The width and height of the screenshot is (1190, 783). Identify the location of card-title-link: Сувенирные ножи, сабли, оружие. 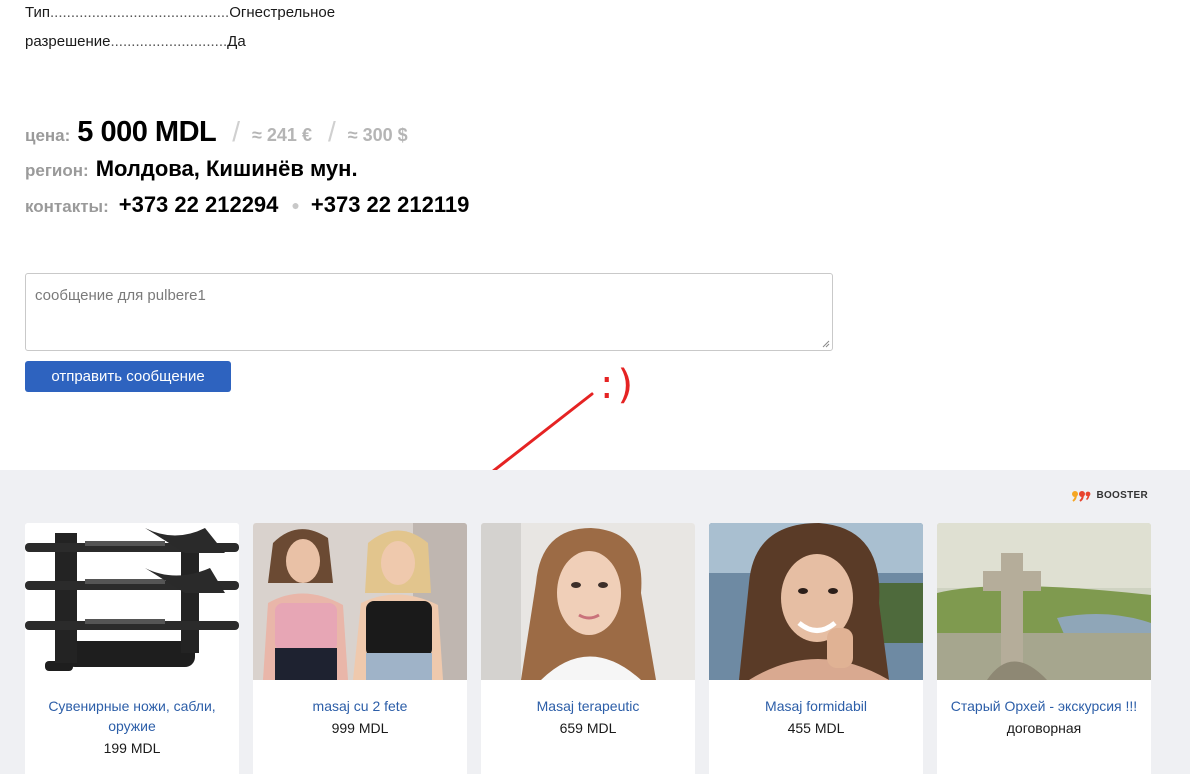
(132, 716).